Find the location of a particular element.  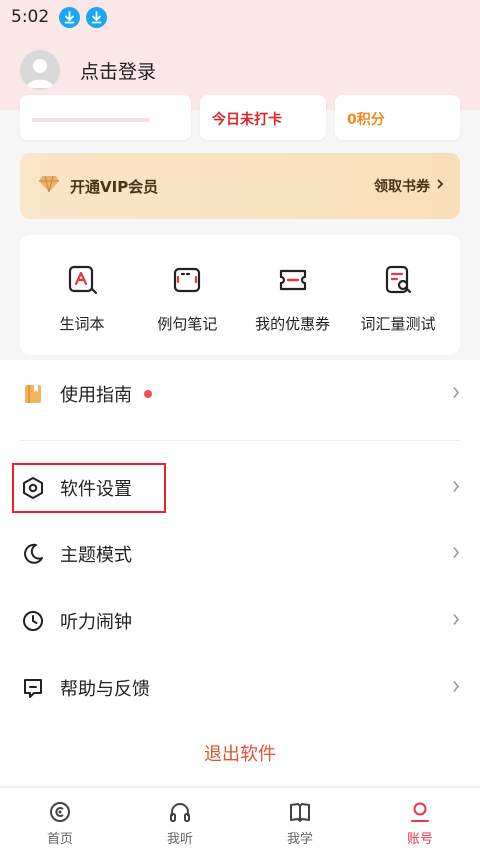

tool-sentence-notes: 例句笔记 is located at coordinates (187, 309).